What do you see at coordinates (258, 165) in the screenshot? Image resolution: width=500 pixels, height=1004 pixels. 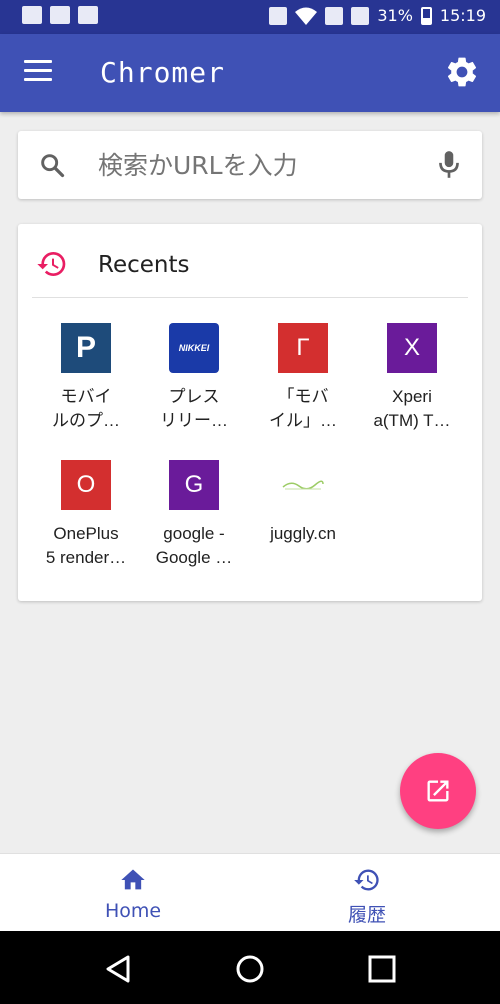 I see `search-input` at bounding box center [258, 165].